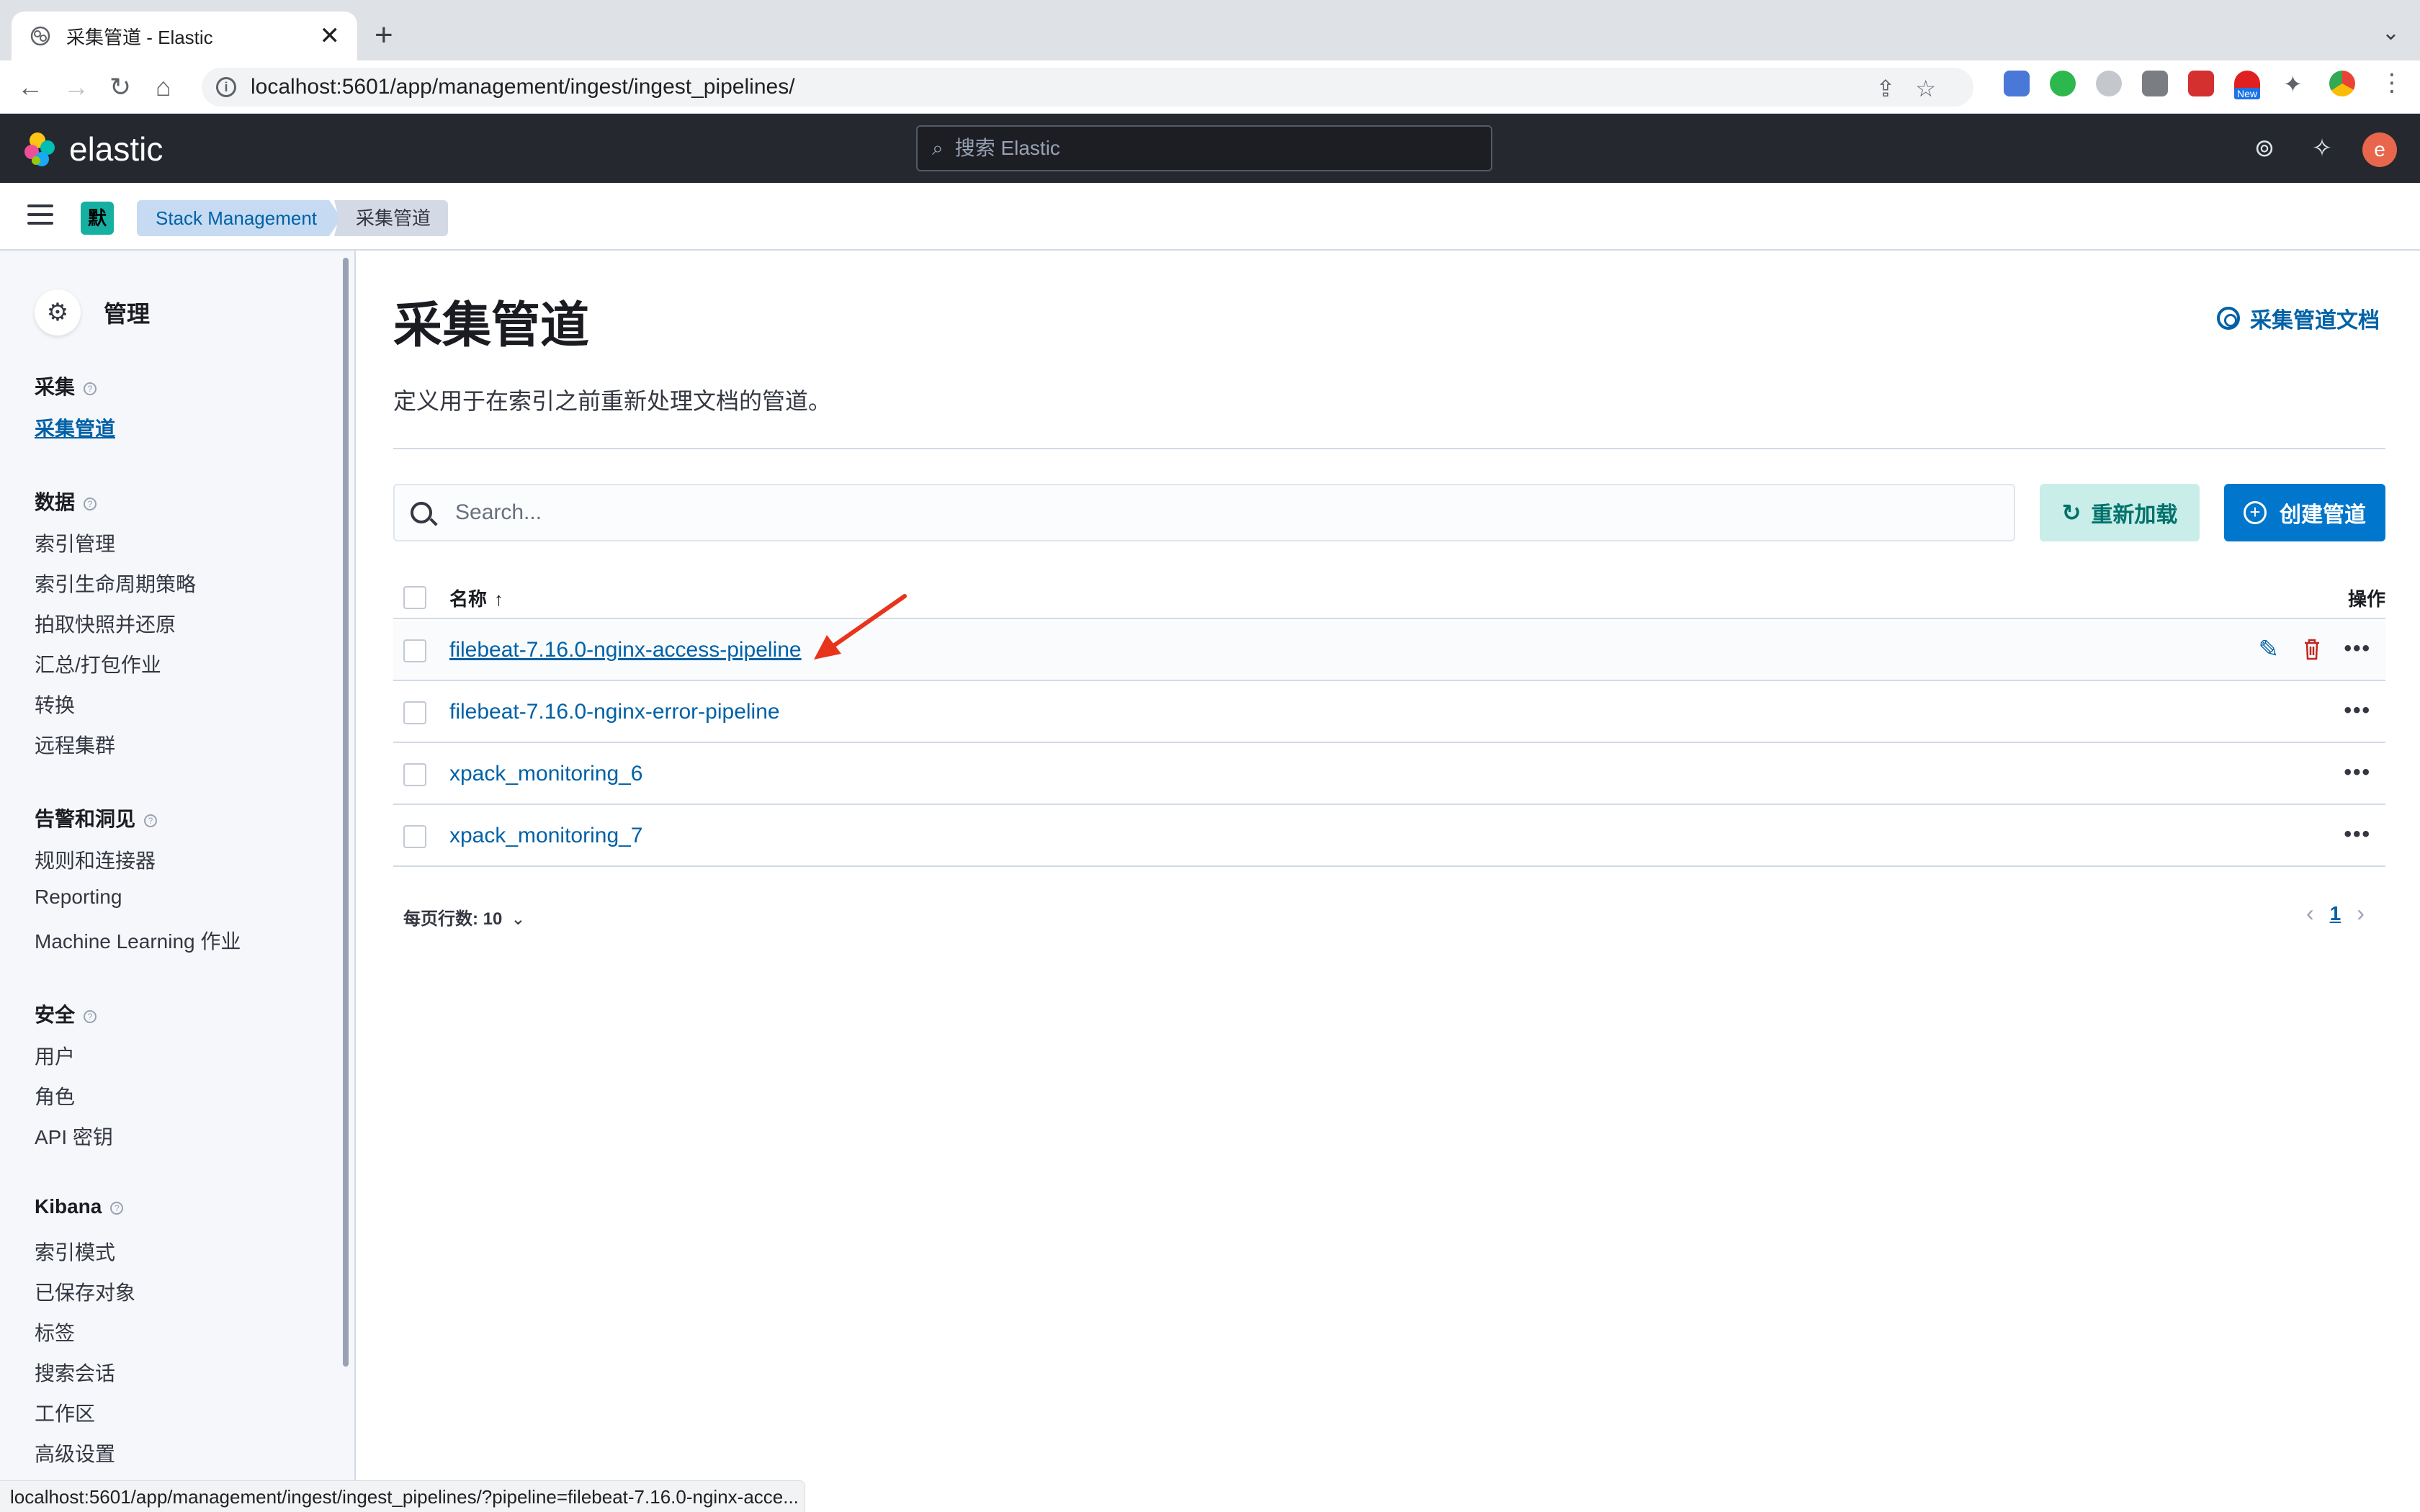  Describe the element at coordinates (2109, 83) in the screenshot. I see `extension-icon` at that location.